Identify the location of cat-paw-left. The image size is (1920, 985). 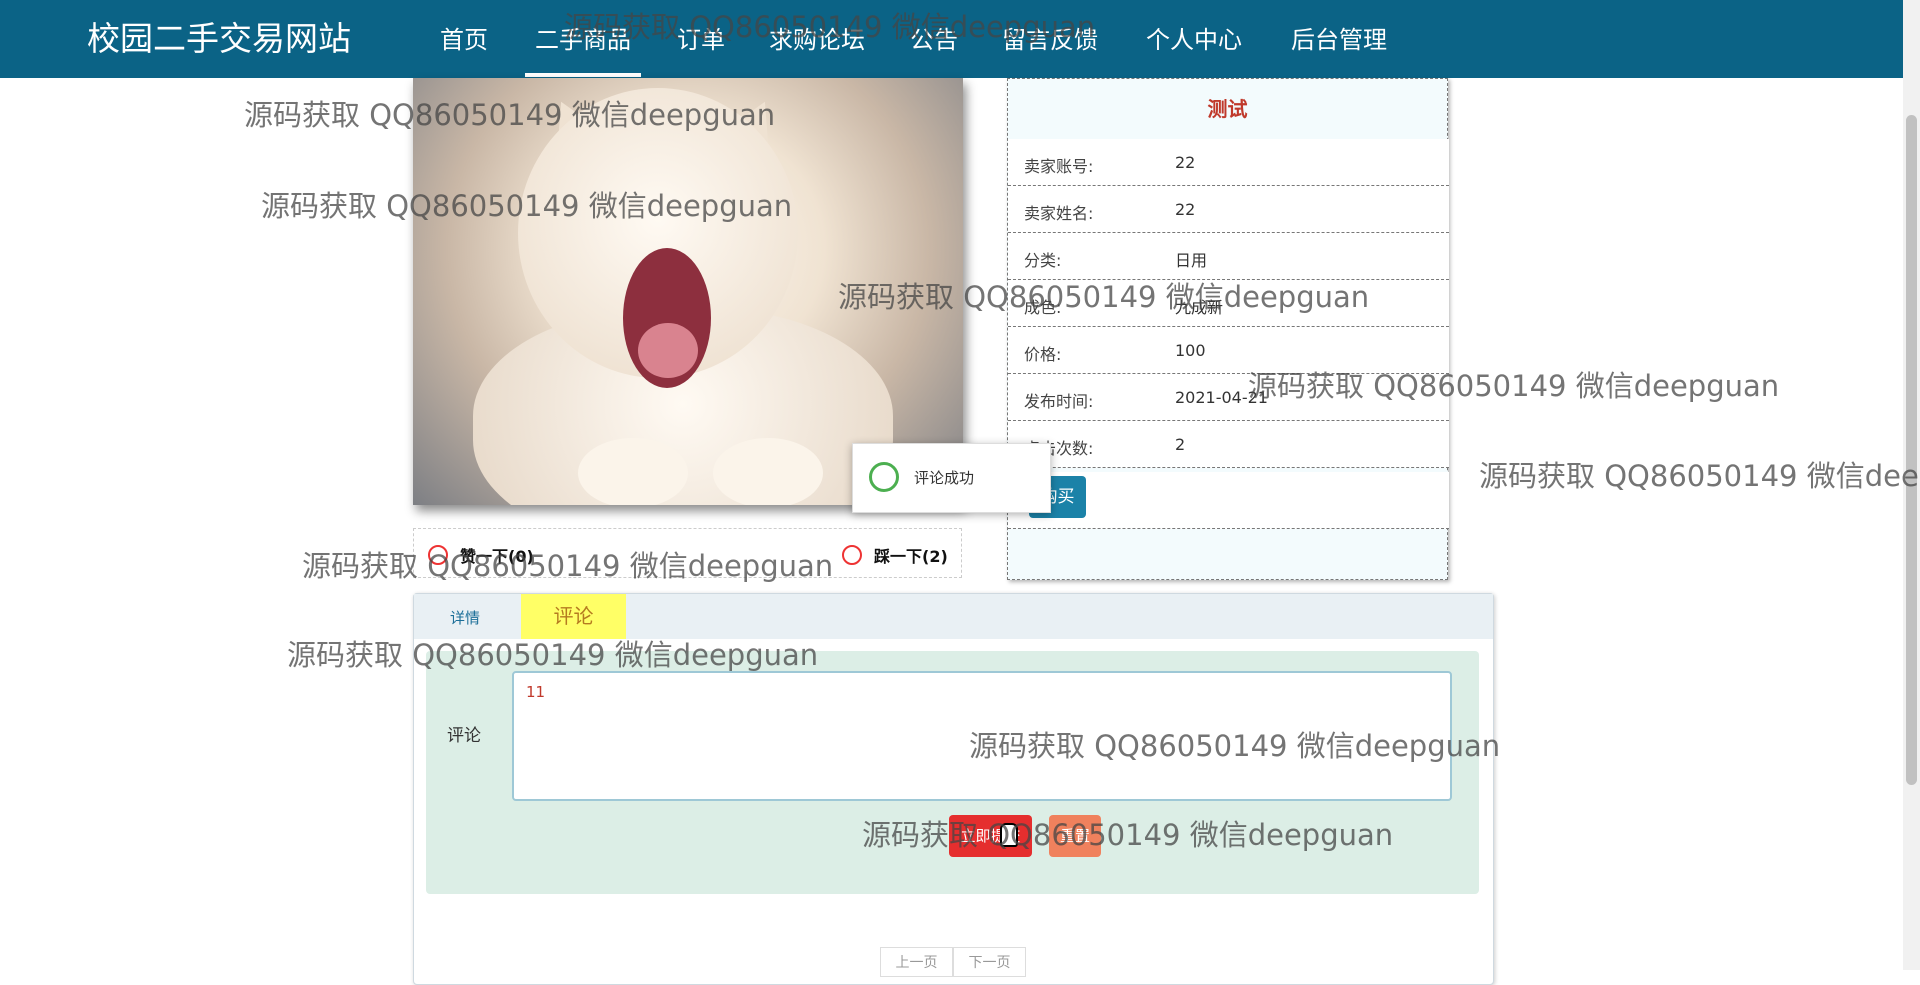
(633, 471).